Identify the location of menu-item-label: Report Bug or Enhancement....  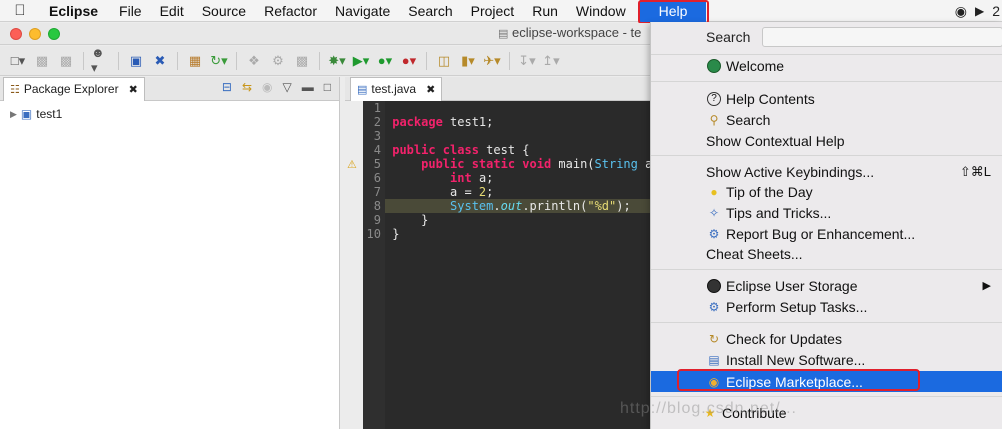
(821, 233).